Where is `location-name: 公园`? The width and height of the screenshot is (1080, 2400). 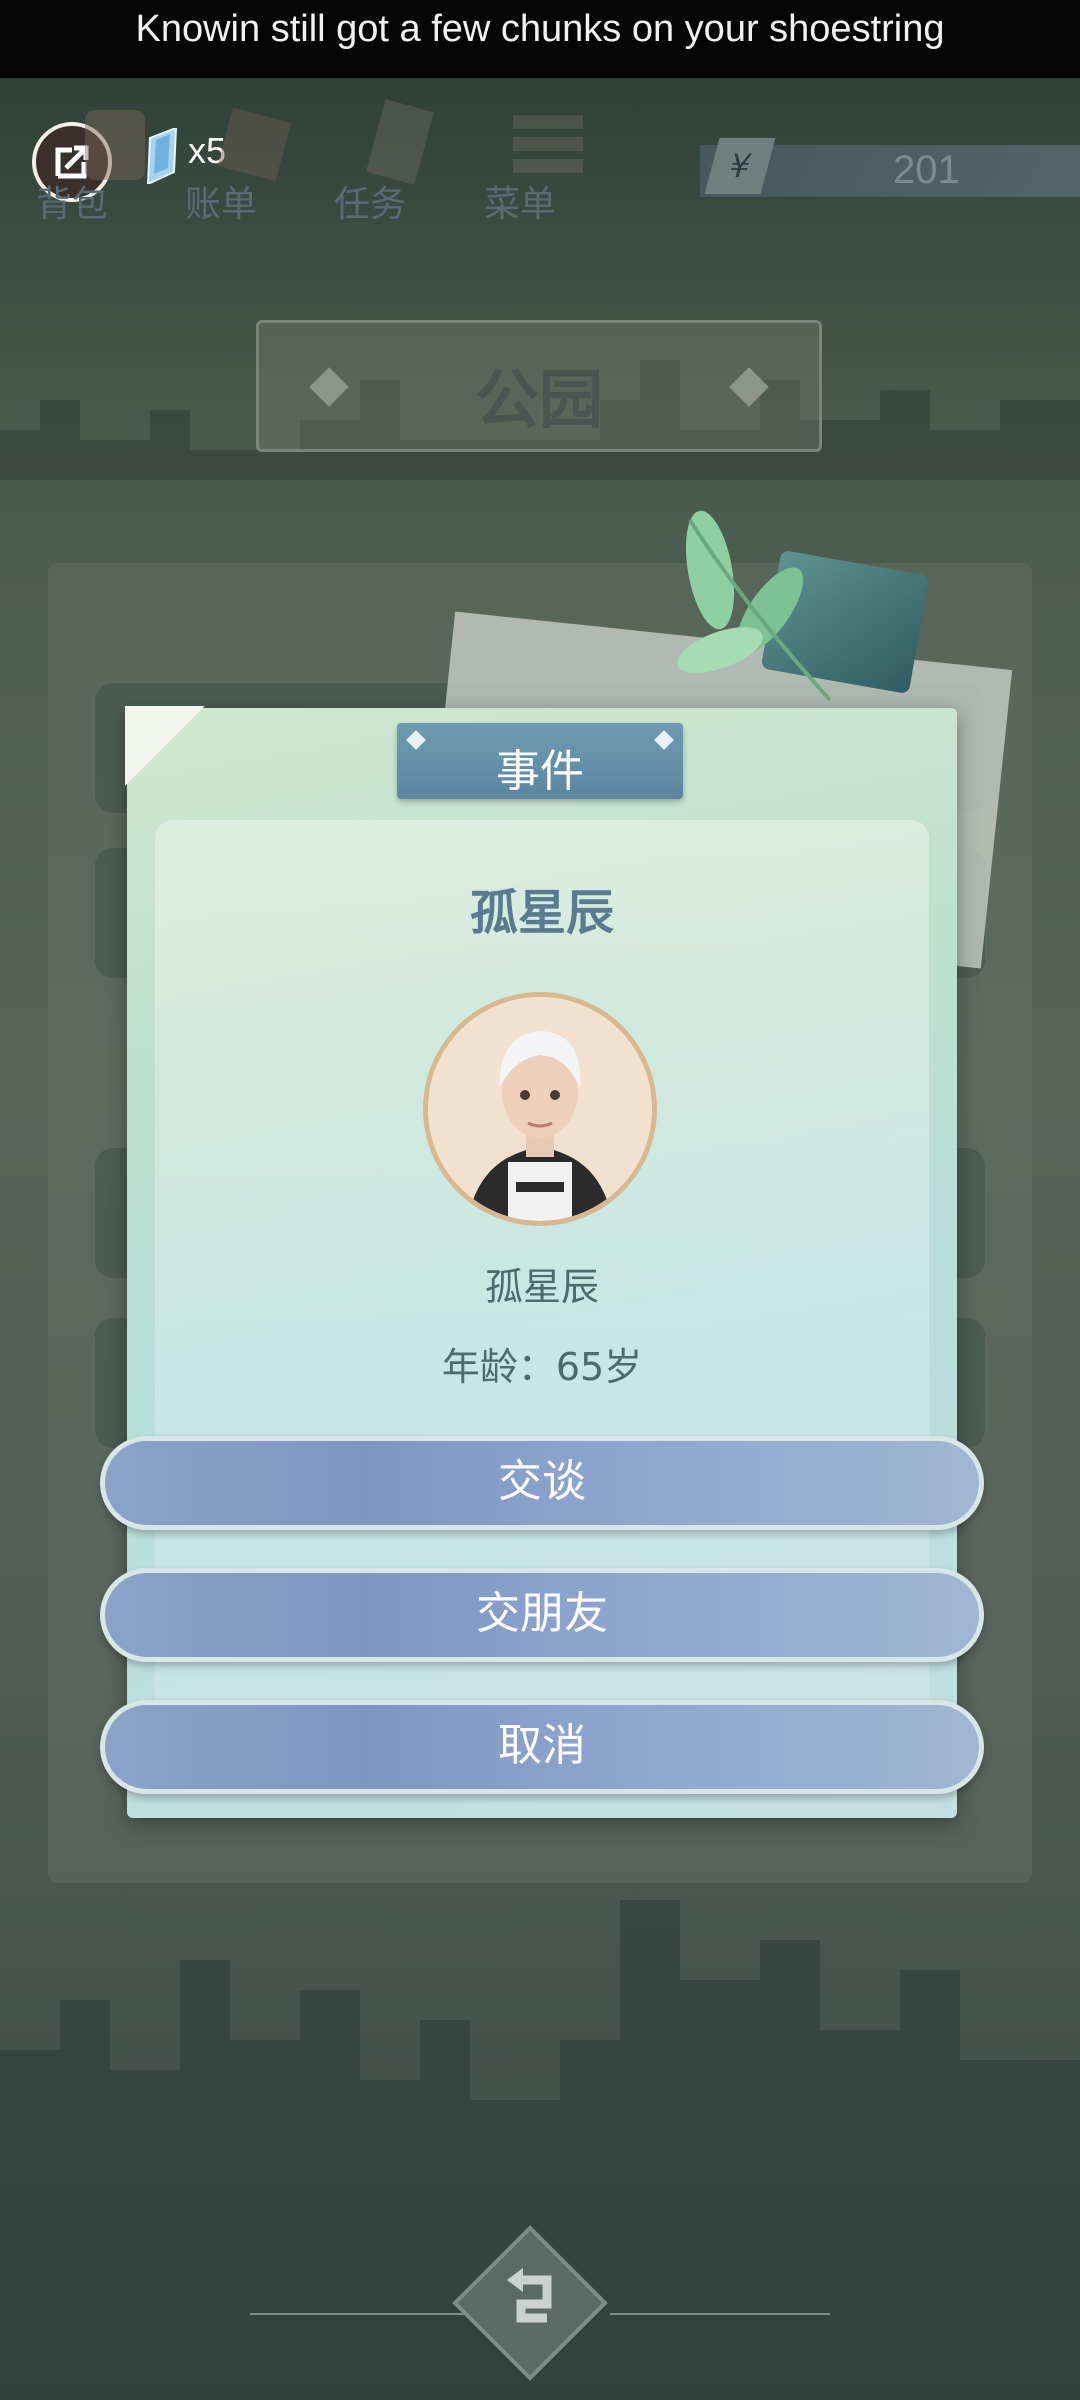
location-name: 公园 is located at coordinates (539, 401).